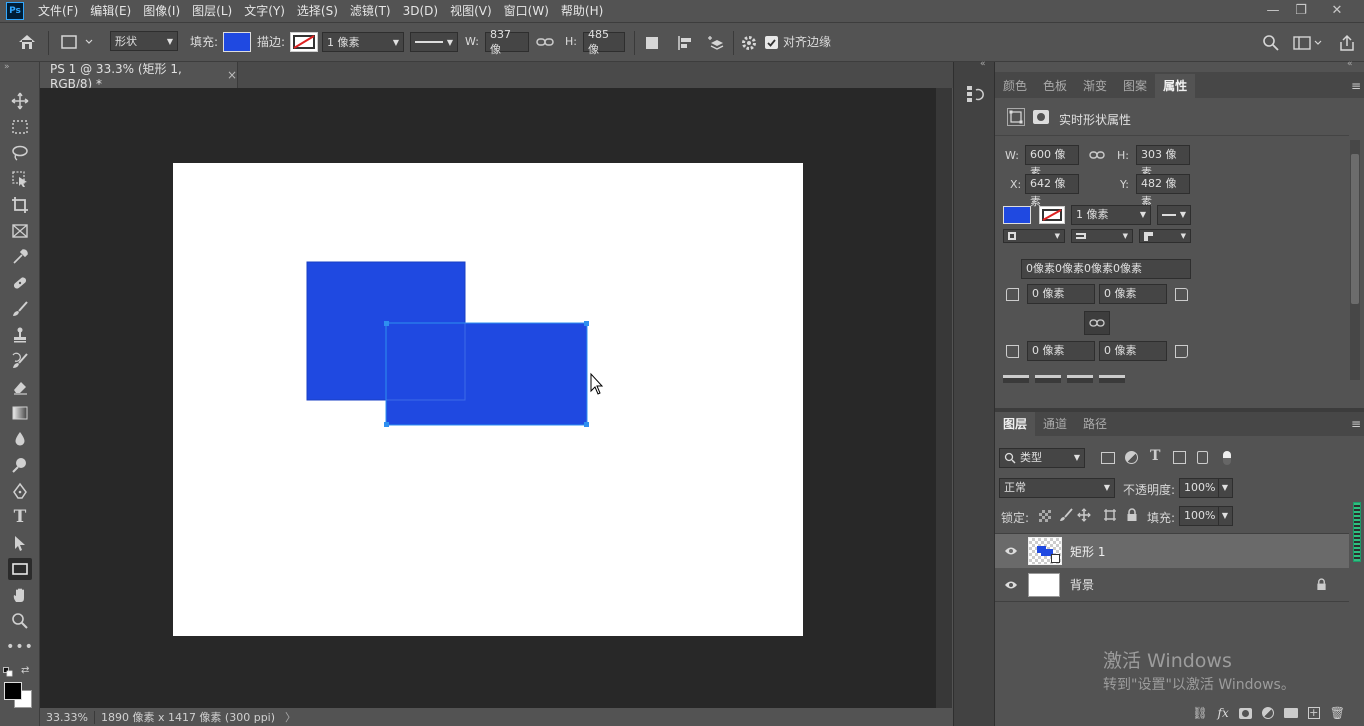 The image size is (1364, 726). I want to click on fill-color-swatch, so click(237, 42).